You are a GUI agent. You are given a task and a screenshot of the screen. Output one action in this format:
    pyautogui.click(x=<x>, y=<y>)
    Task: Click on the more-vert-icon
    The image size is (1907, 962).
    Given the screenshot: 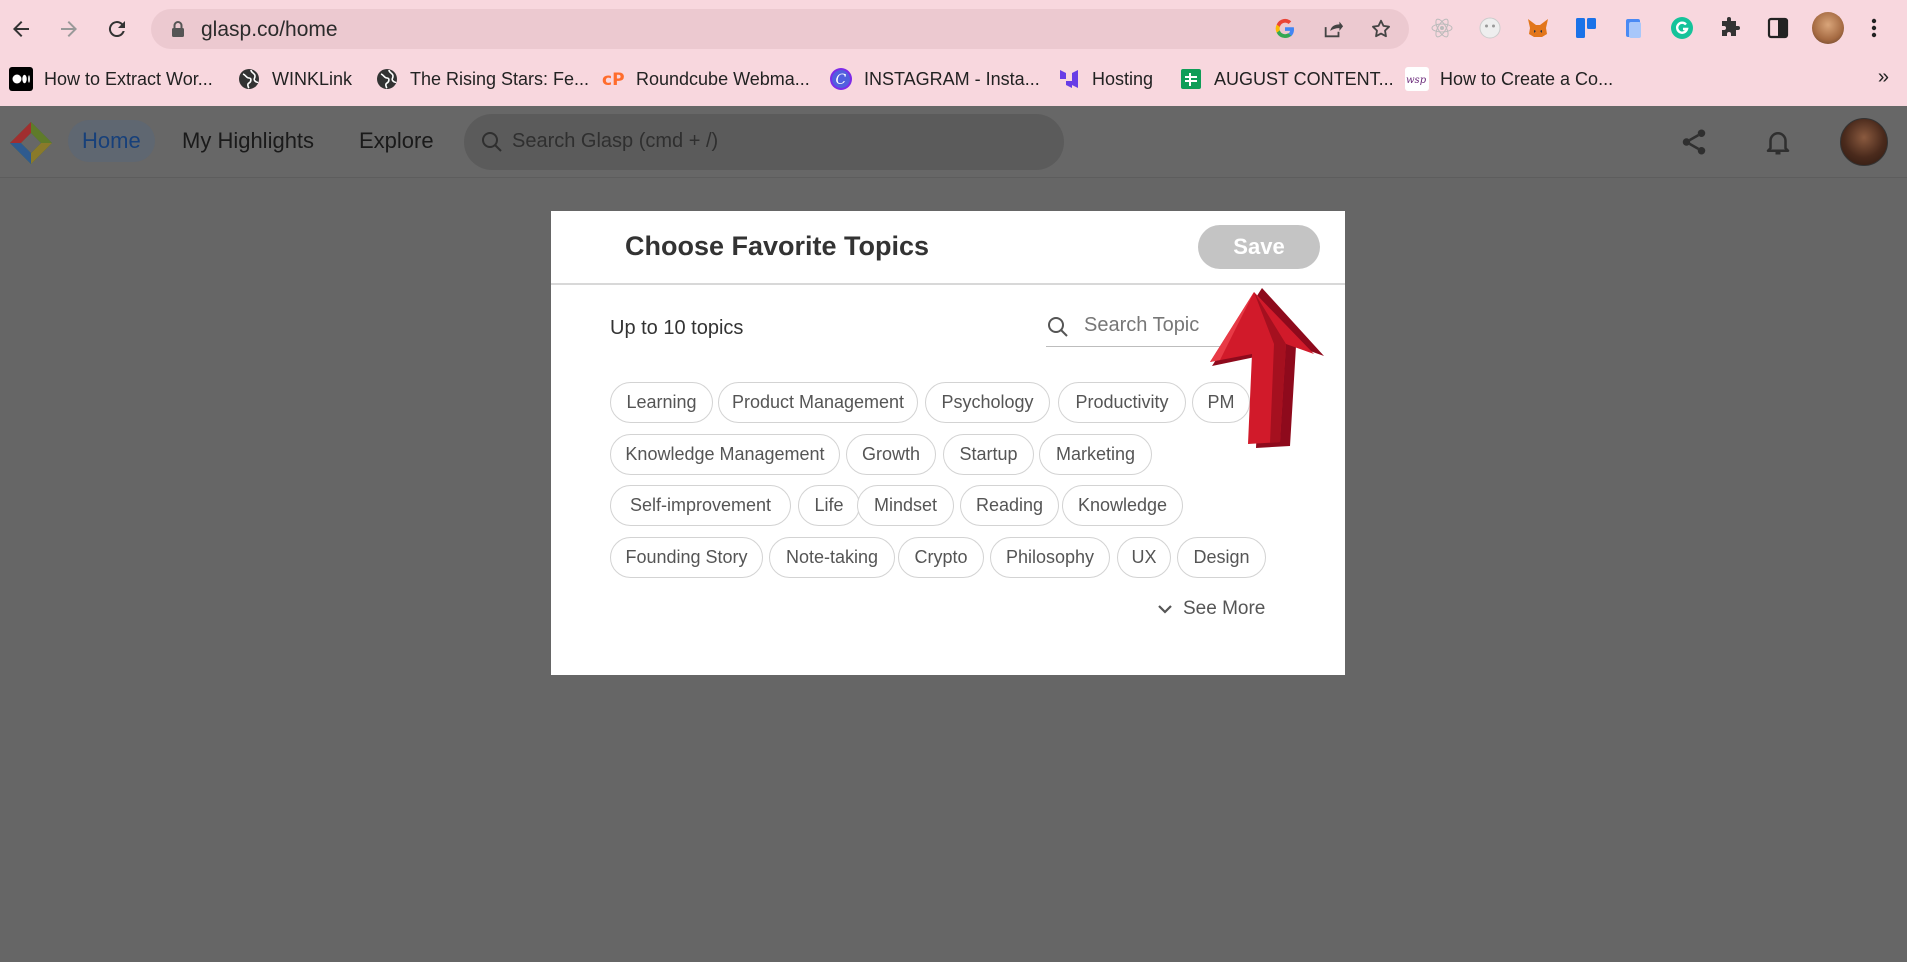 What is the action you would take?
    pyautogui.click(x=1874, y=28)
    